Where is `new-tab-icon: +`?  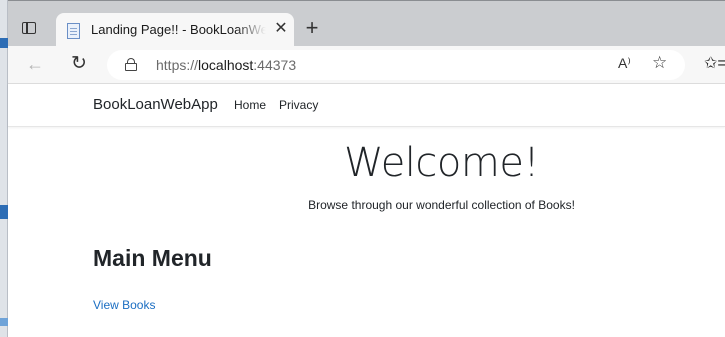 new-tab-icon: + is located at coordinates (312, 28).